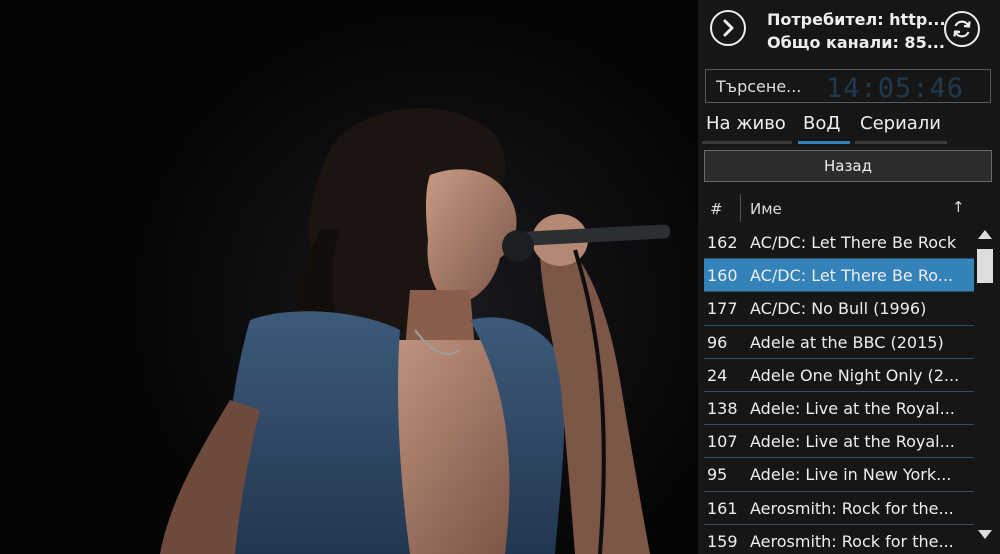  Describe the element at coordinates (722, 242) in the screenshot. I see `item-number: 162` at that location.